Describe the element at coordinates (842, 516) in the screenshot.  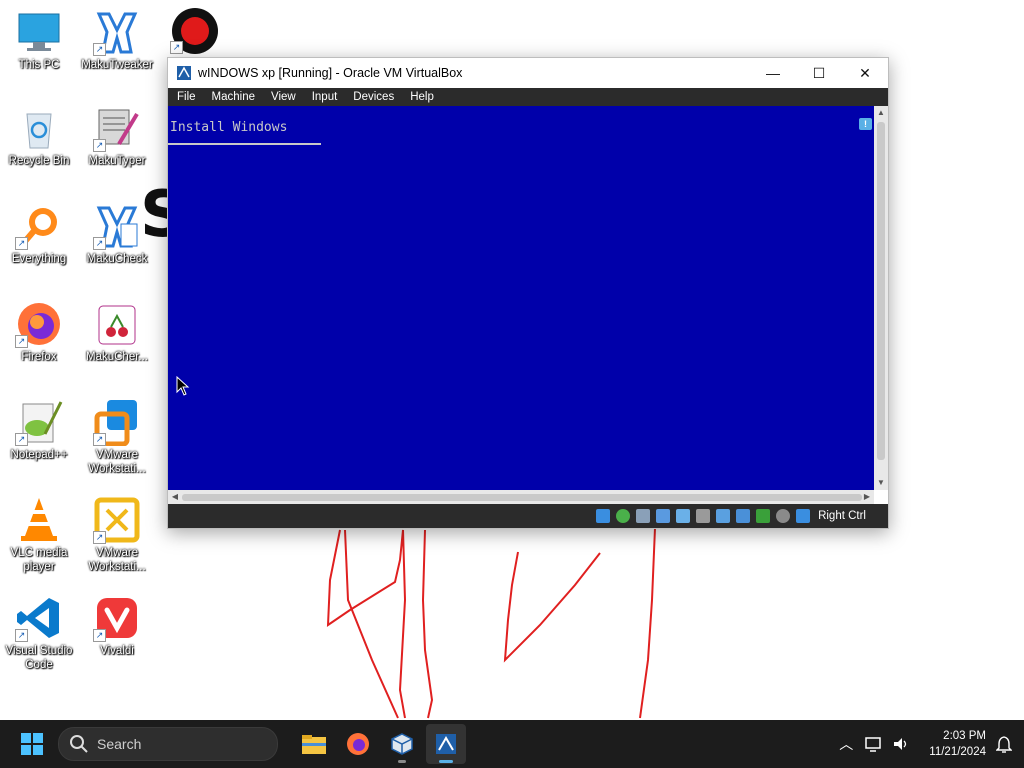
I see `host-key-label: Right Ctrl` at that location.